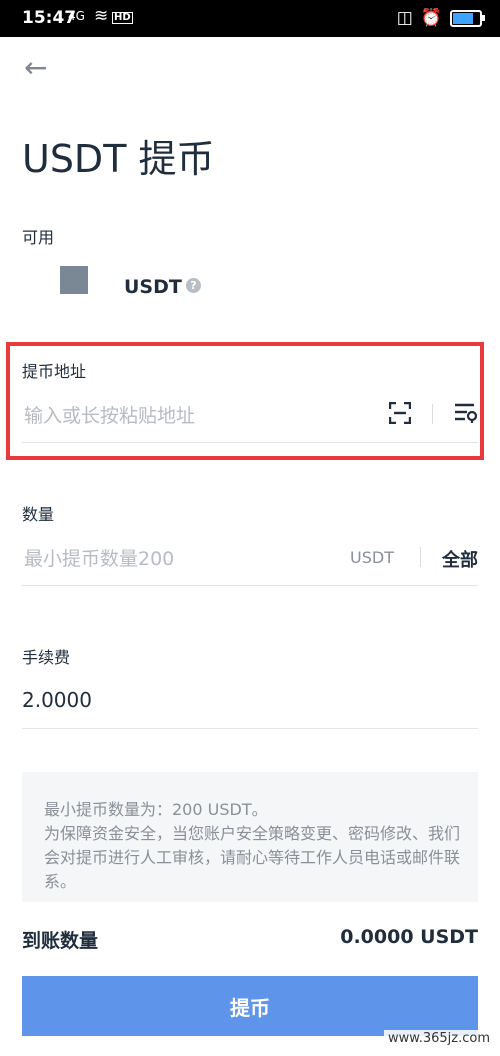 The width and height of the screenshot is (500, 1056). What do you see at coordinates (118, 159) in the screenshot?
I see `page-title: USDT 提币` at bounding box center [118, 159].